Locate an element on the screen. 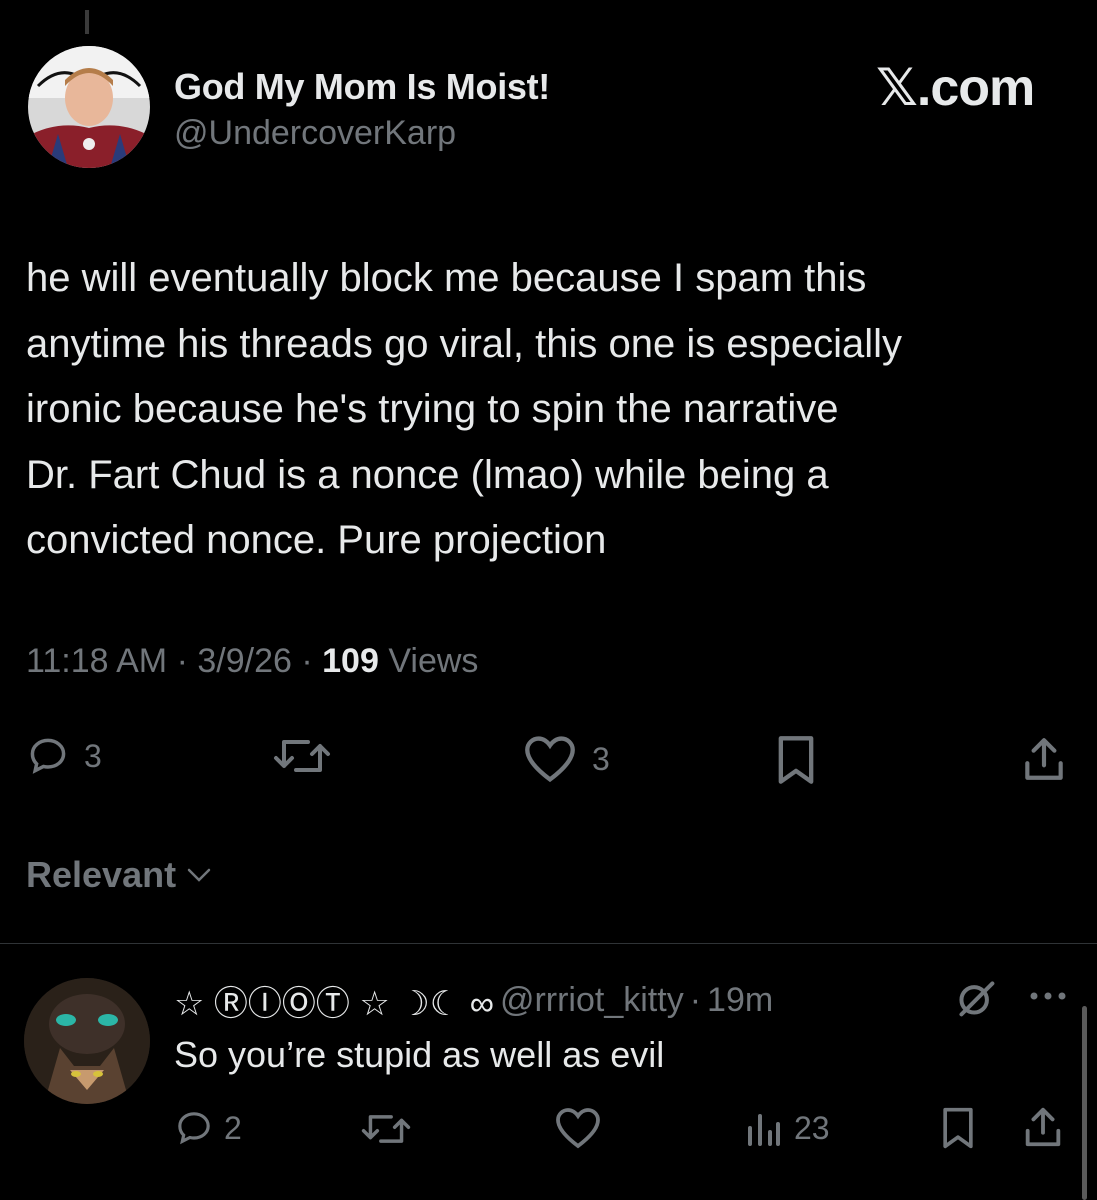 Image resolution: width=1097 pixels, height=1200 pixels. more-options-button is located at coordinates (1048, 998).